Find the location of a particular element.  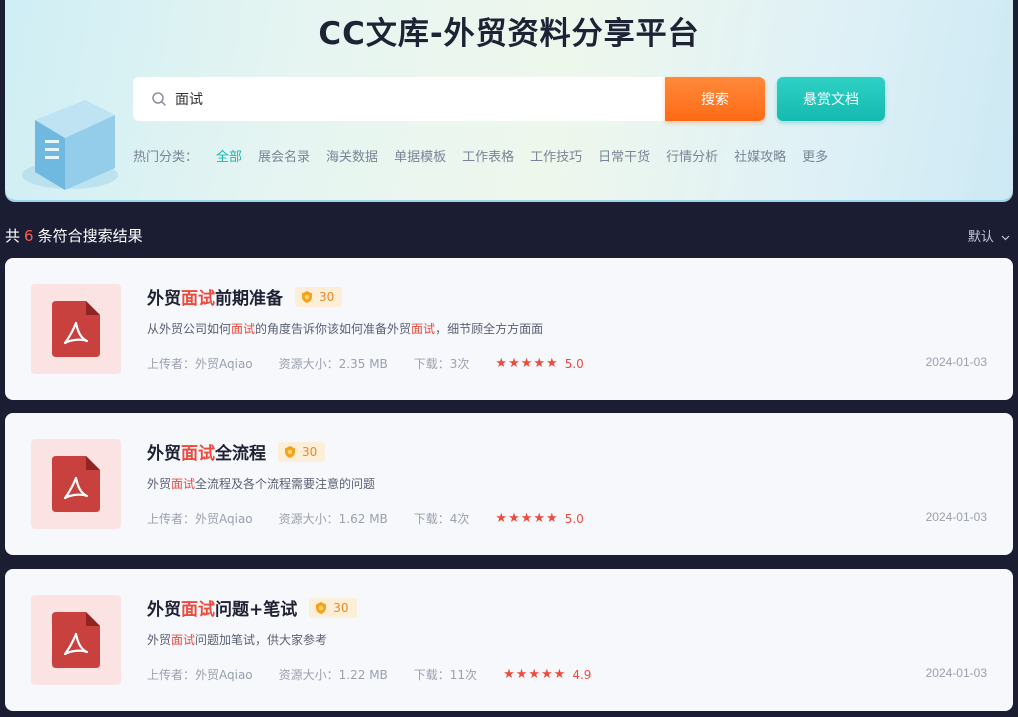

result-count-prefix: 共 is located at coordinates (13, 236).